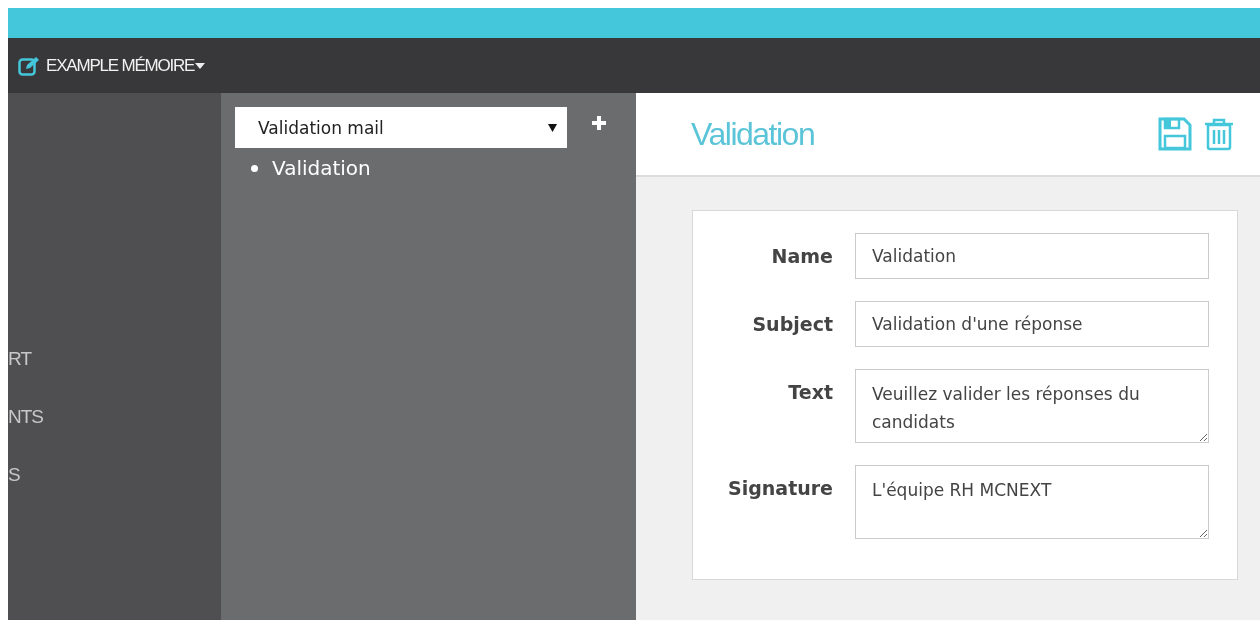 The width and height of the screenshot is (1260, 620). Describe the element at coordinates (801, 256) in the screenshot. I see `field-label: Name` at that location.